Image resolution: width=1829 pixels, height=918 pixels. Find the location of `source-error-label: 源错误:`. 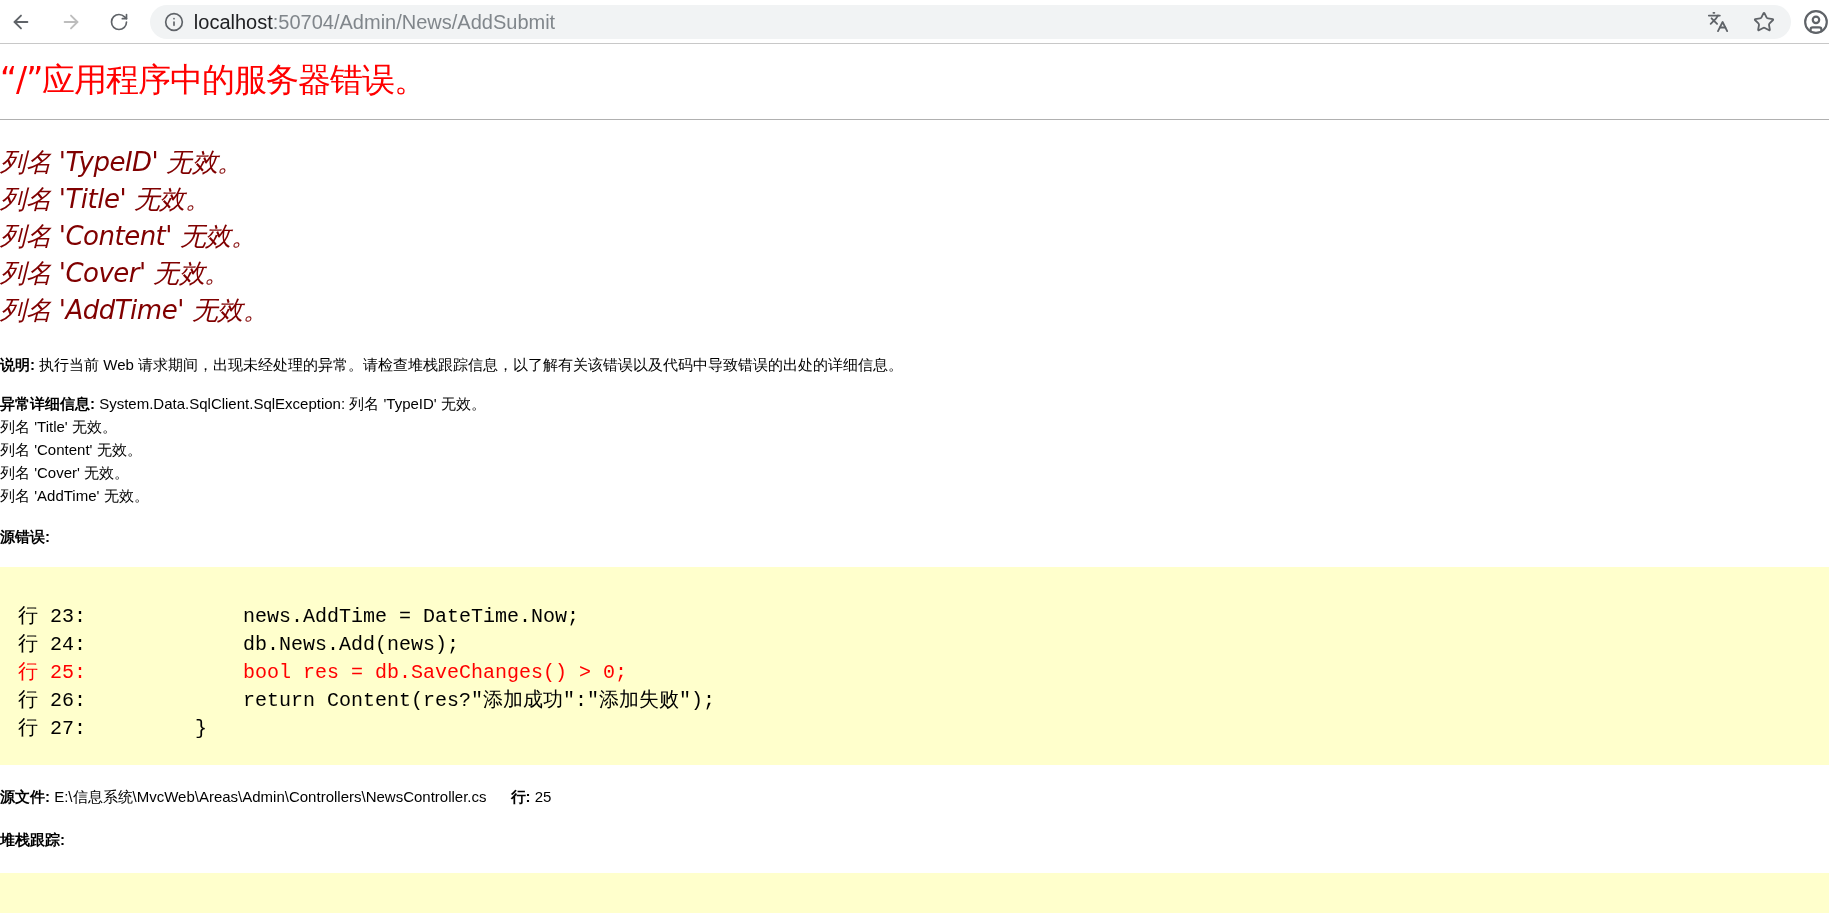

source-error-label: 源错误: is located at coordinates (25, 537).